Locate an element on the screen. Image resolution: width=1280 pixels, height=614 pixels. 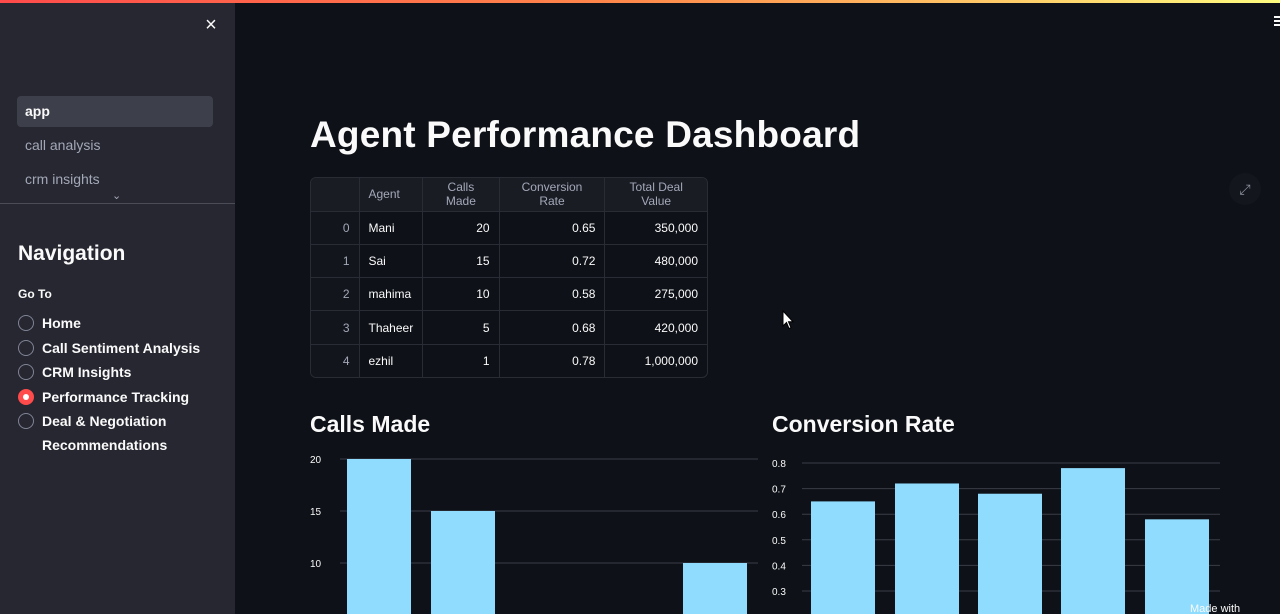
y-tick-label: 15 is located at coordinates (316, 512).